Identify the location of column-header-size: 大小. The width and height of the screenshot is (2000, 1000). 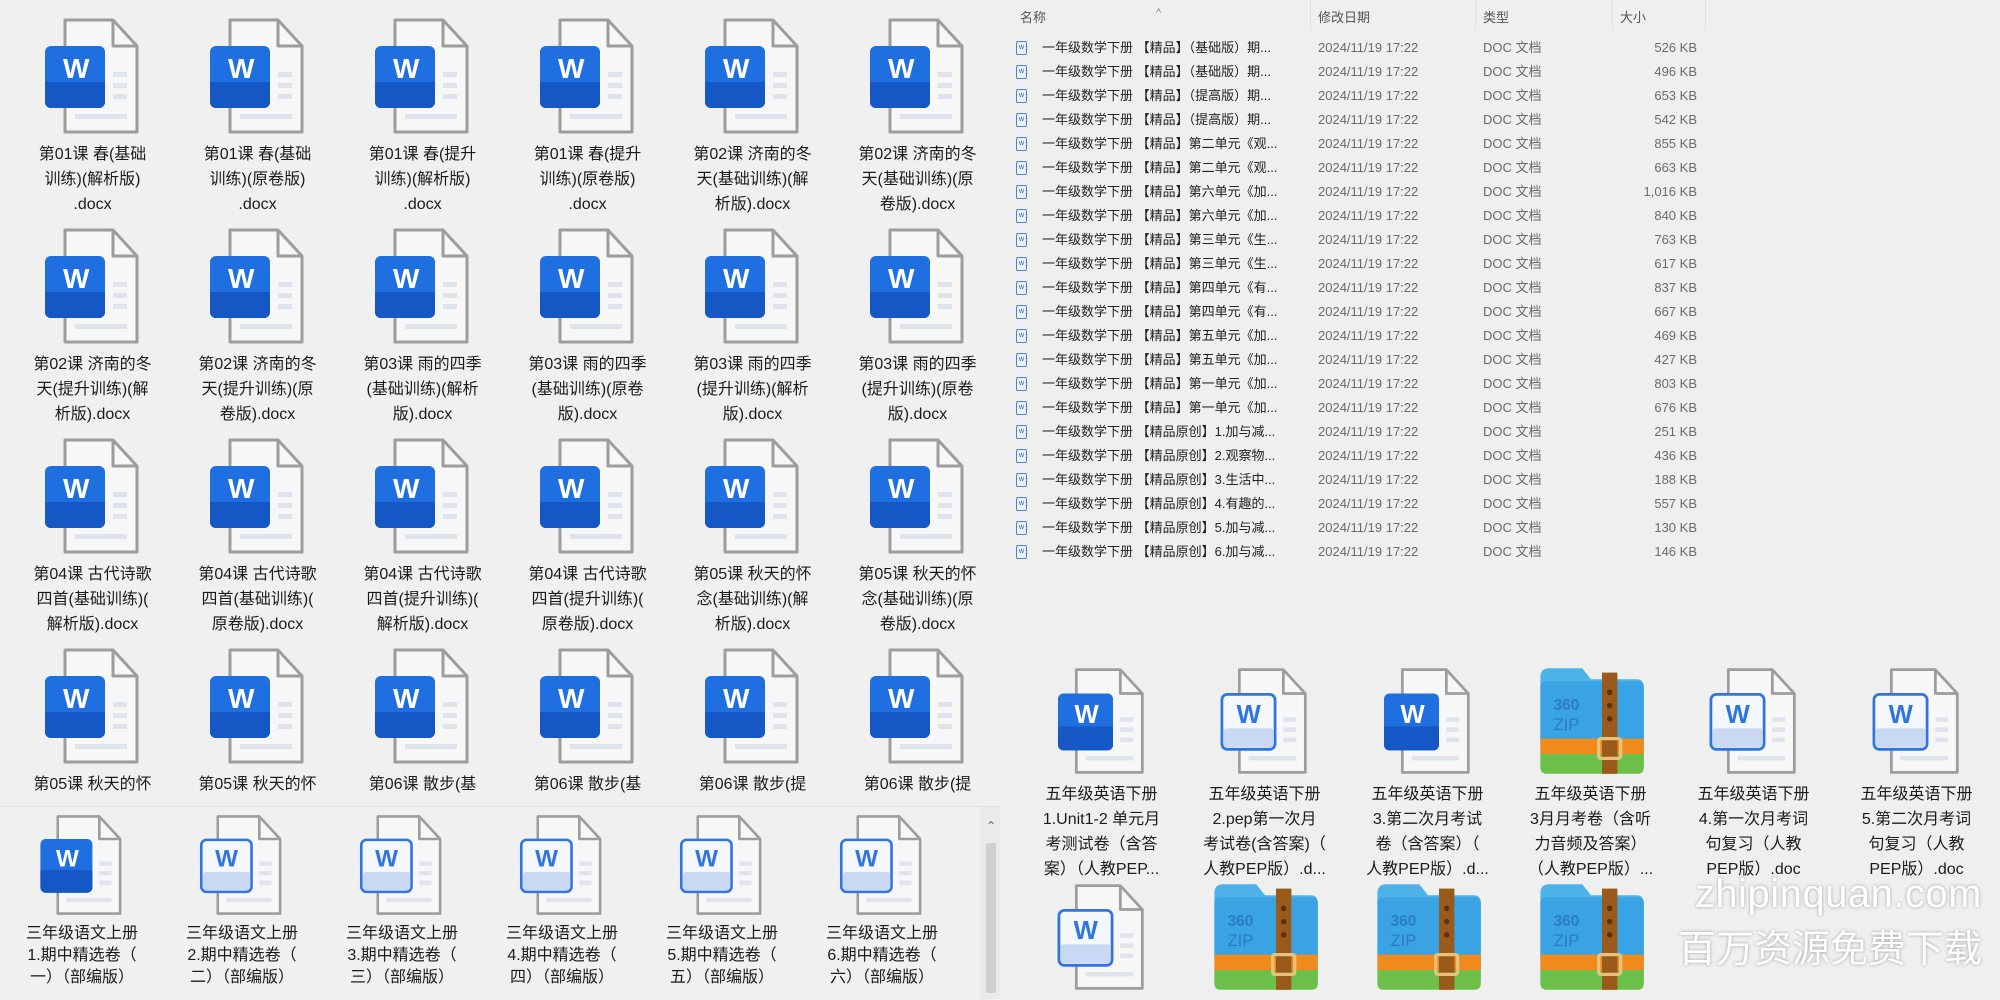
(1633, 16).